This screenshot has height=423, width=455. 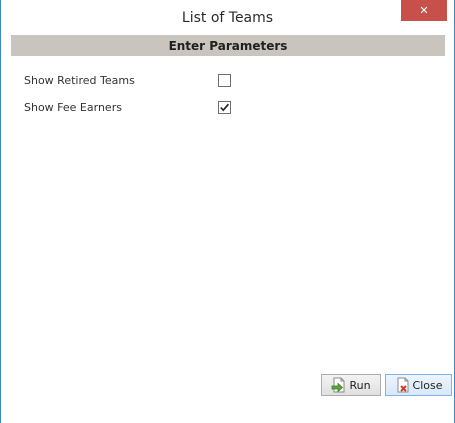 I want to click on close-icon: ✕, so click(x=424, y=10).